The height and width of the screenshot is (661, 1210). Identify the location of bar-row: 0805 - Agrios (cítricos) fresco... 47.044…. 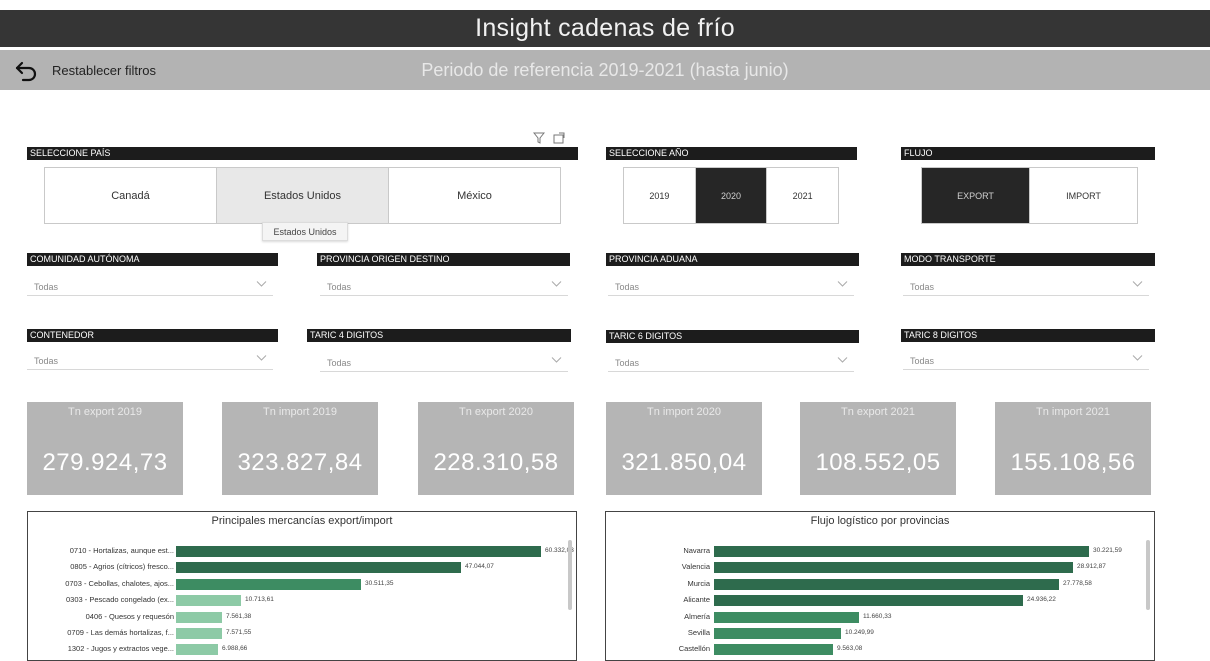
(293, 567).